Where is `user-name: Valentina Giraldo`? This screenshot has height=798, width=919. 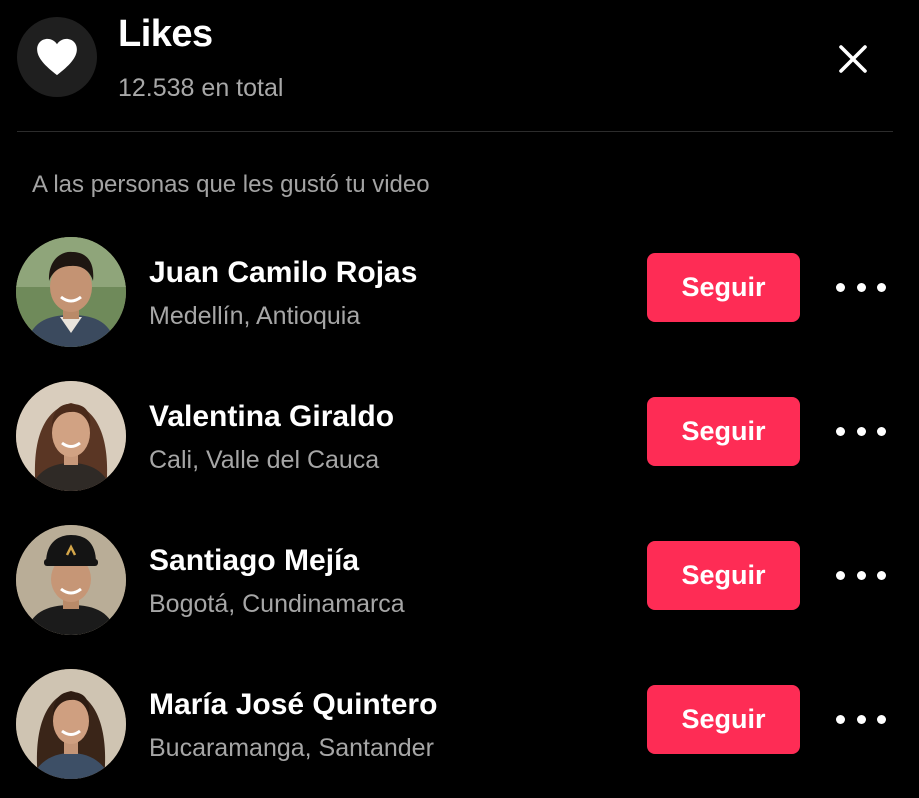
user-name: Valentina Giraldo is located at coordinates (271, 417).